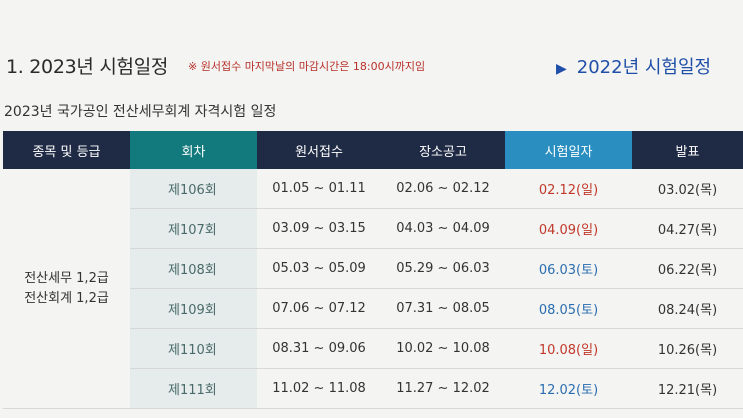 This screenshot has height=418, width=743. I want to click on exam-date-cell: 08.05(토), so click(568, 308).